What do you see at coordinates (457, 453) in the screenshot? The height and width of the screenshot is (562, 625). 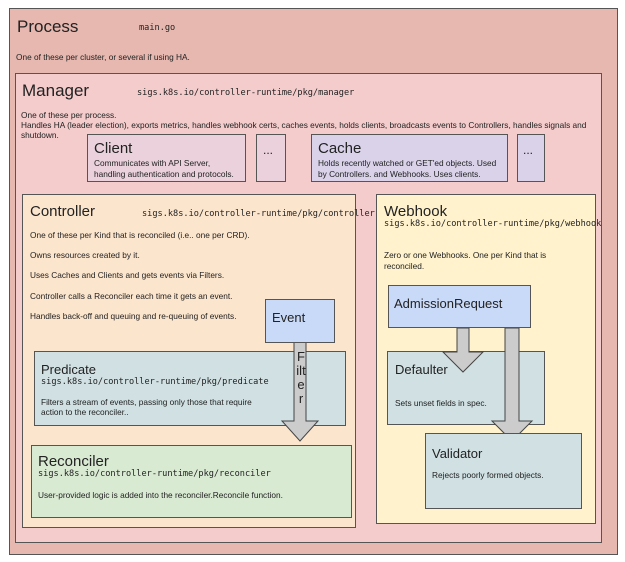 I see `validator-title: Validator` at bounding box center [457, 453].